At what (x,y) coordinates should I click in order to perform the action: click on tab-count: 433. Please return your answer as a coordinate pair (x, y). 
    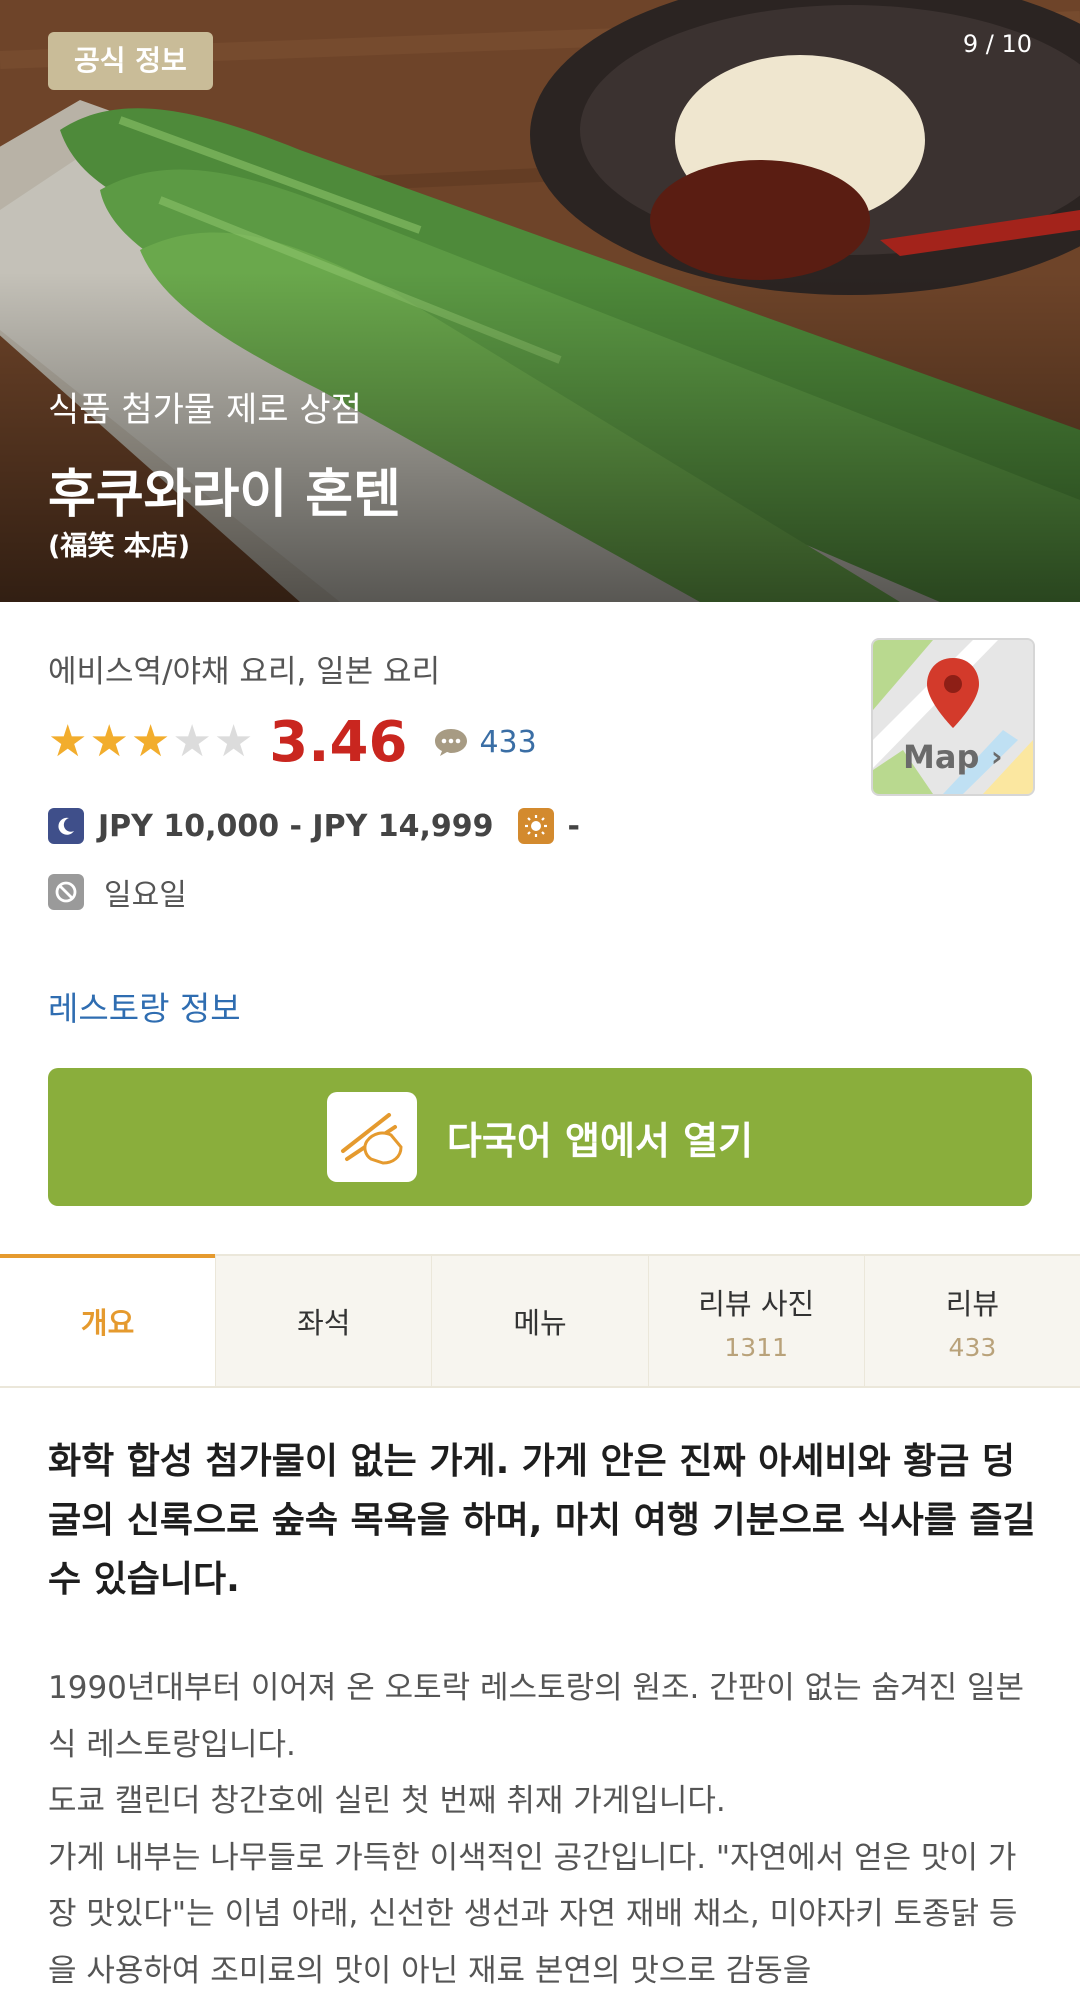
    Looking at the image, I should click on (972, 1347).